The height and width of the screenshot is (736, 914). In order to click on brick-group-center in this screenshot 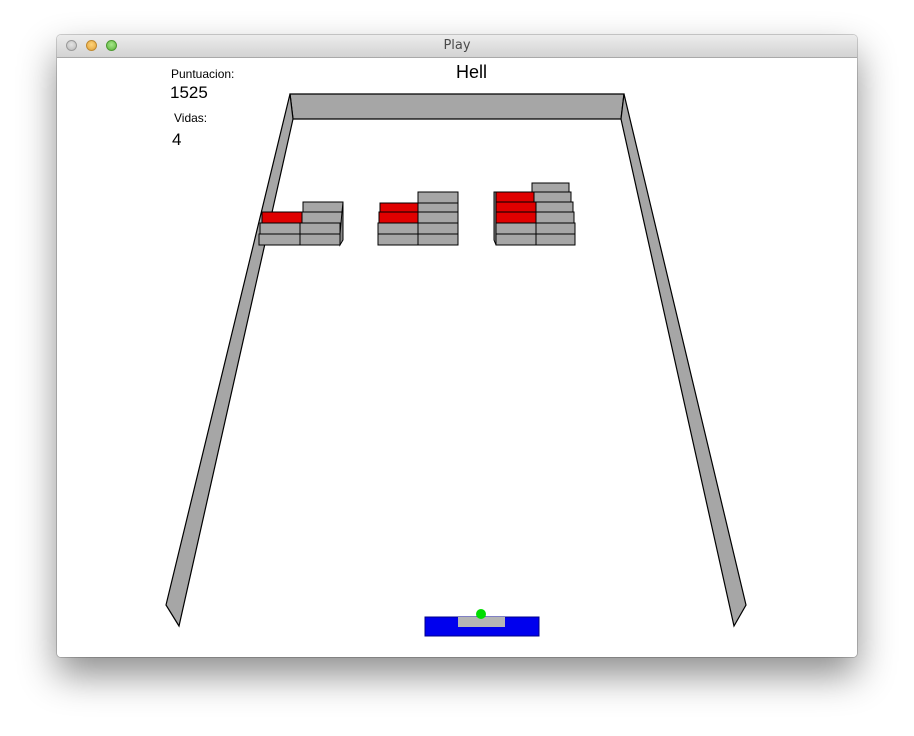, I will do `click(418, 218)`.